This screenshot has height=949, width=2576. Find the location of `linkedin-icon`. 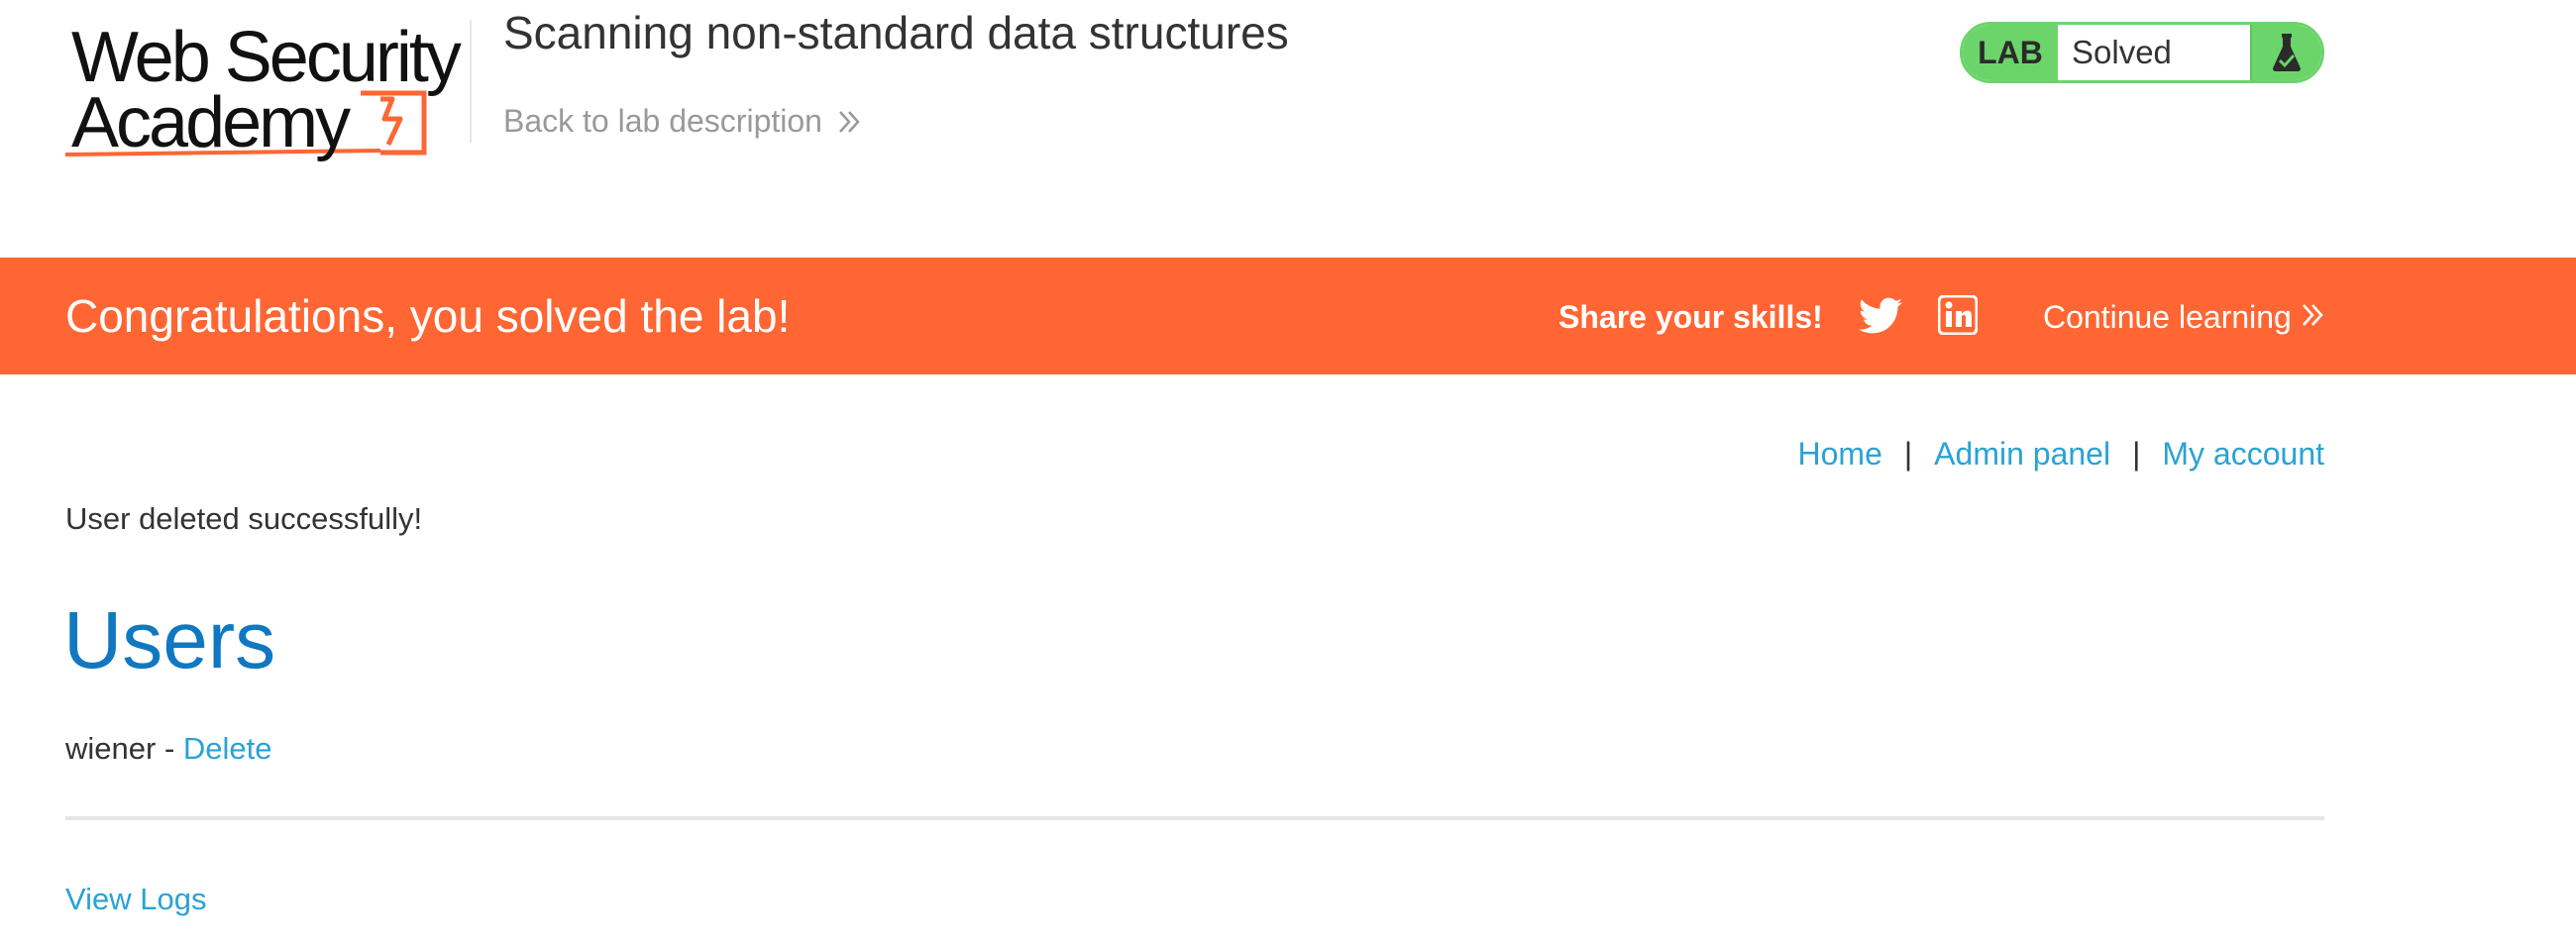

linkedin-icon is located at coordinates (1958, 315).